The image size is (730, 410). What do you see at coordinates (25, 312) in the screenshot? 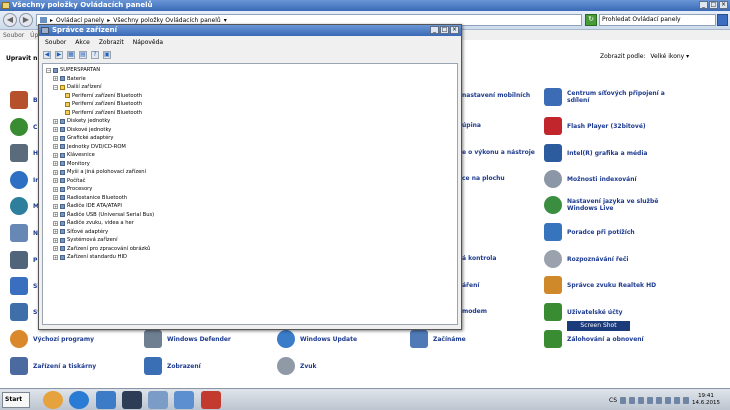
I see `cp-item-8: Sy` at bounding box center [25, 312].